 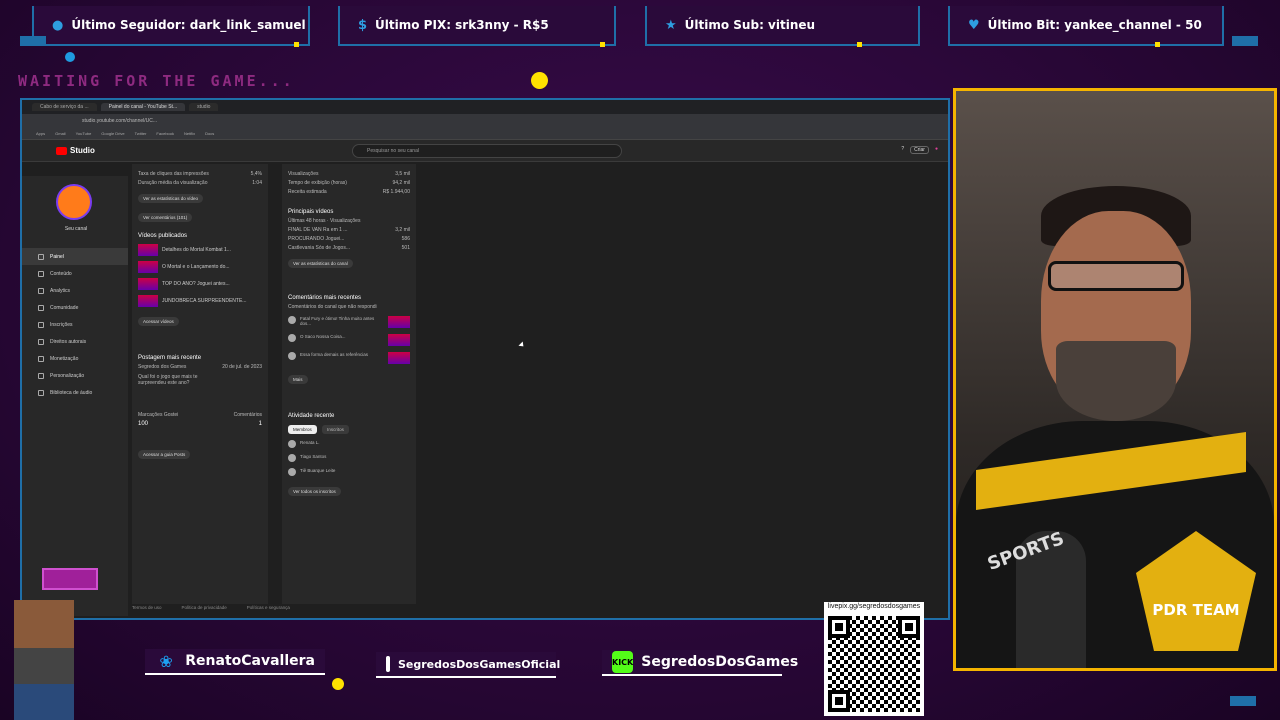 I want to click on nav-inscricoes: Inscrições, so click(x=75, y=324).